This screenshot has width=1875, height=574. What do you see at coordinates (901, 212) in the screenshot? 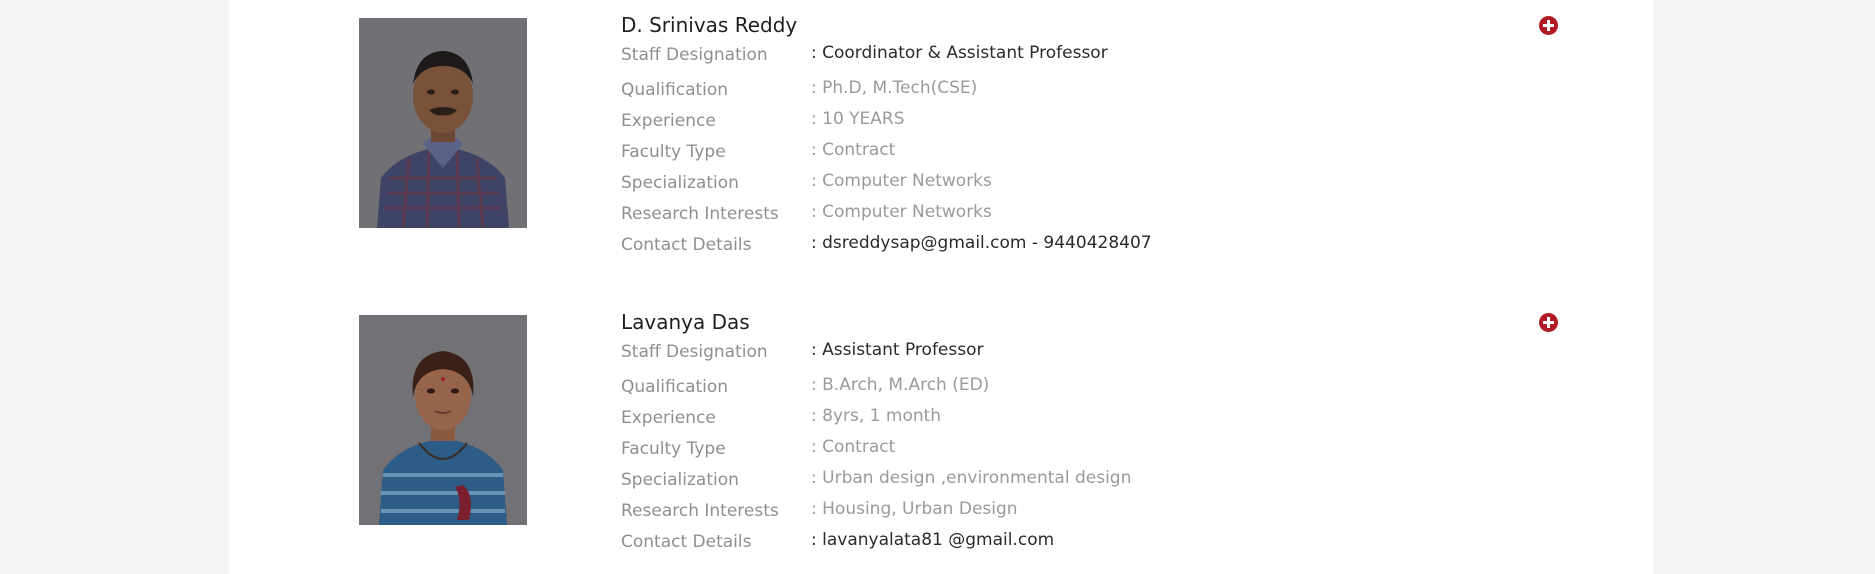
I see `research-interests-value: : Computer Networks` at bounding box center [901, 212].